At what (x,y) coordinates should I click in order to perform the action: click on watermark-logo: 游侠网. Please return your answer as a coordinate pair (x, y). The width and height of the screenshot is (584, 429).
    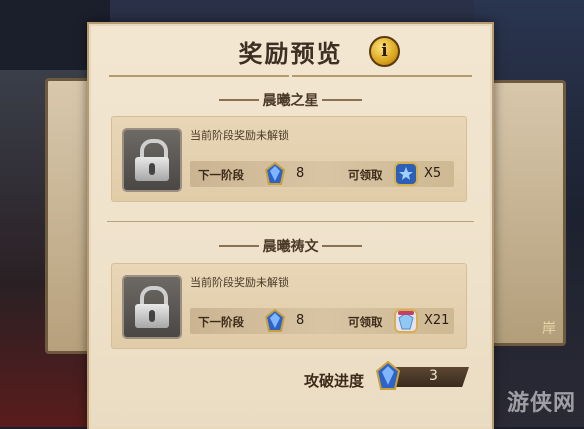
    Looking at the image, I should click on (541, 403).